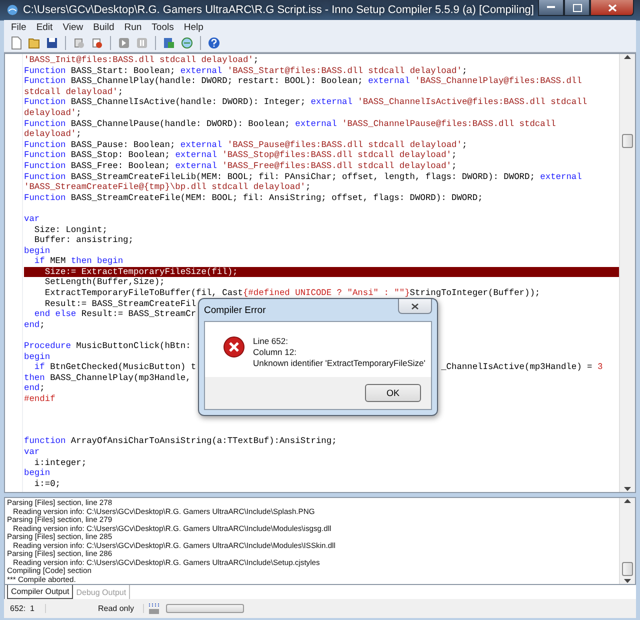 The image size is (640, 620). I want to click on code-line: Function BASS_ChannelPlay(handle: DWORD; restart: BOOL): Boolean; external 'BASS_ChannelPlay@files:BASS.dll, so click(303, 81).